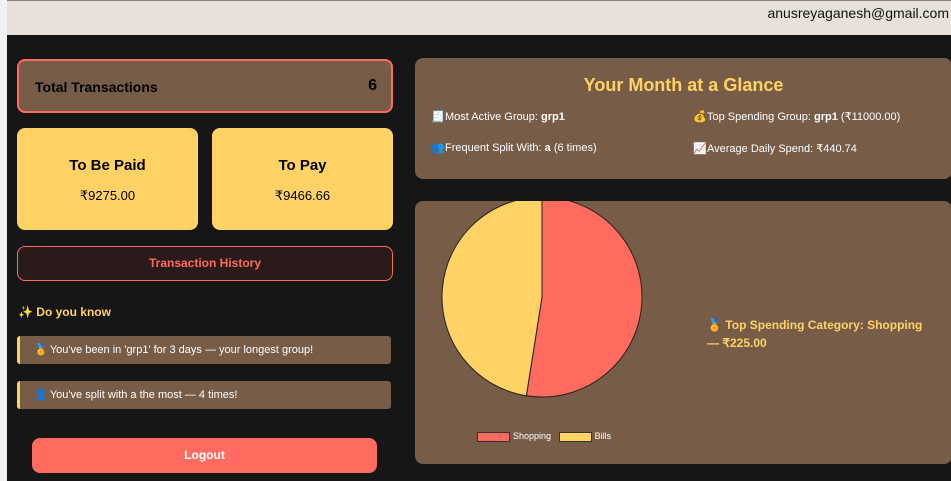  Describe the element at coordinates (107, 195) in the screenshot. I see `to-be-paid-value: ₹9275.00` at that location.